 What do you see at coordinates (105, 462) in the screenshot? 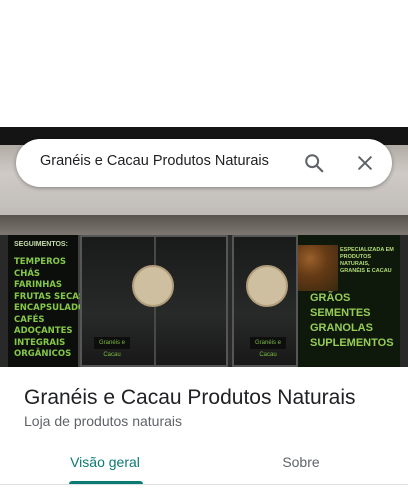
I see `tab-overview: Visão geral` at bounding box center [105, 462].